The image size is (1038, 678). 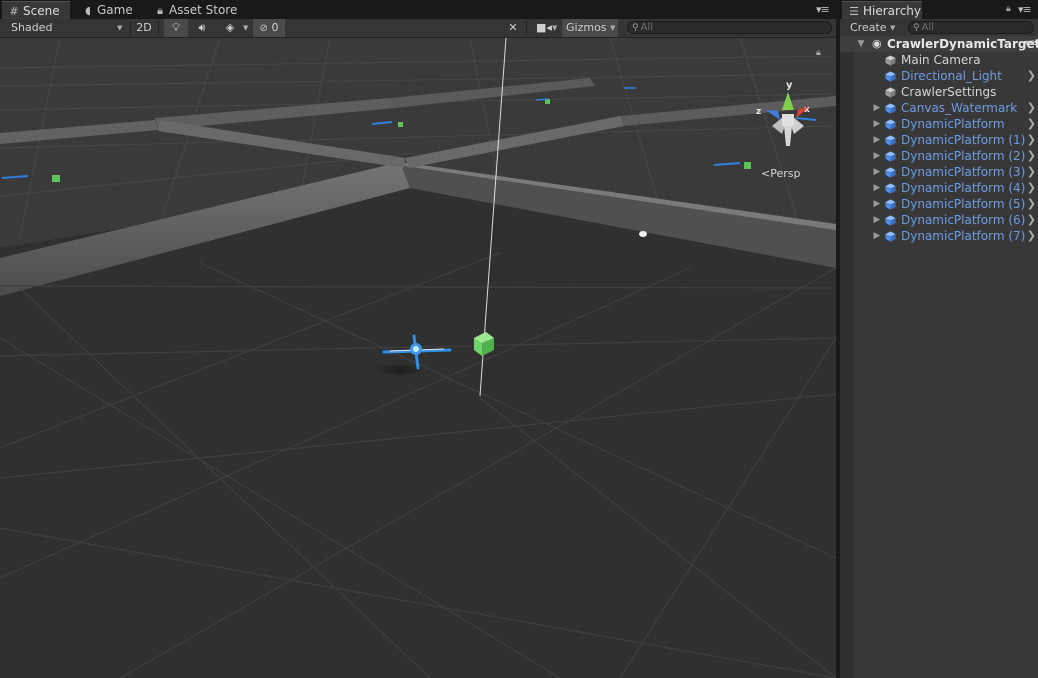 I want to click on tools-button: ✕, so click(x=513, y=28).